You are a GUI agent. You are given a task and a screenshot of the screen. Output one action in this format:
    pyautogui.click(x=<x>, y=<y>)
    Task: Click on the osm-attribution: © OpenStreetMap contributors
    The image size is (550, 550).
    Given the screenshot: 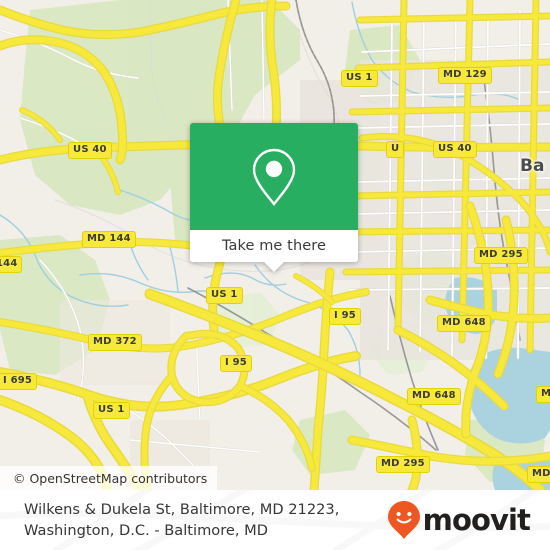 What is the action you would take?
    pyautogui.click(x=109, y=478)
    